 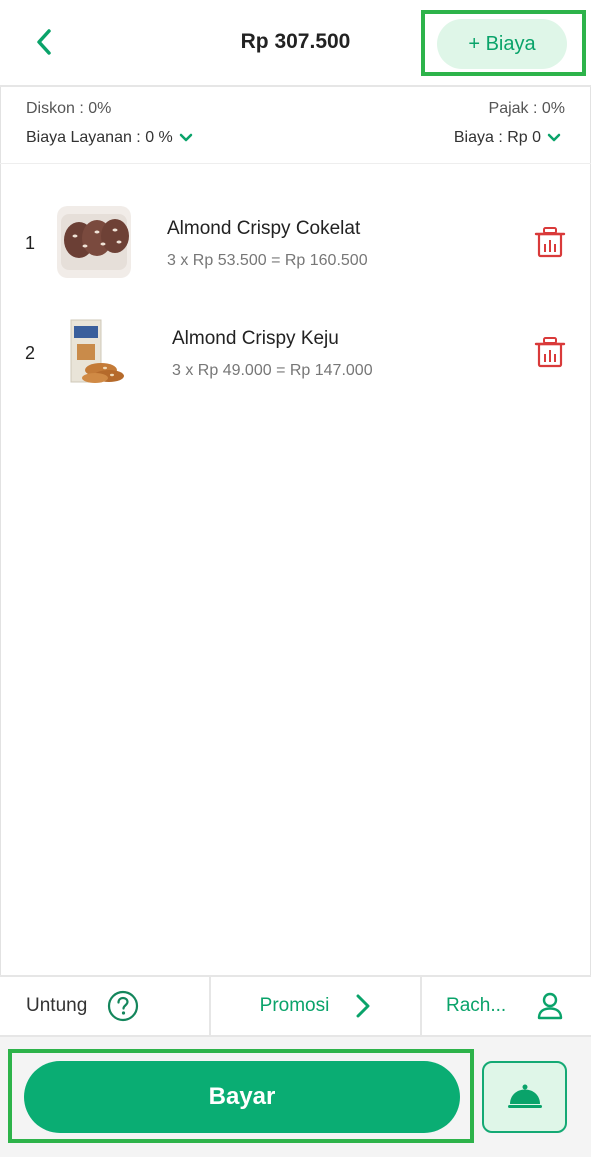 I want to click on chocolate-crisps-image, so click(x=94, y=242).